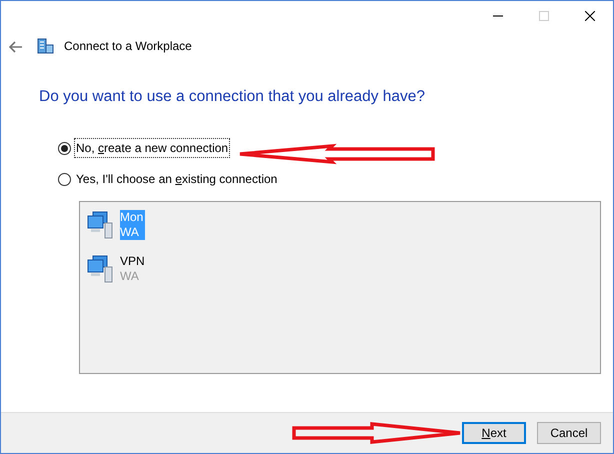 This screenshot has width=614, height=454. I want to click on buildings-icon, so click(45, 46).